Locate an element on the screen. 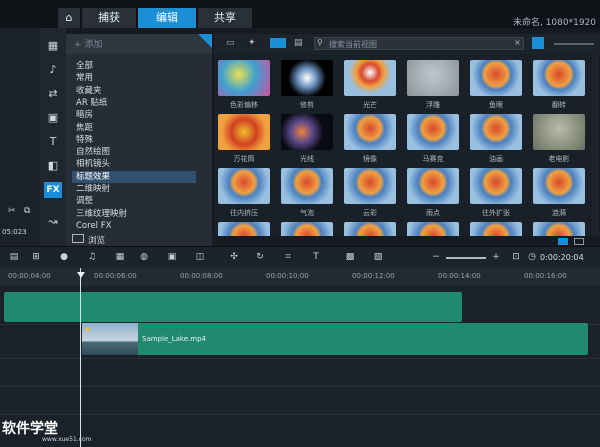 The width and height of the screenshot is (600, 447). category-item: 调整 is located at coordinates (84, 201).